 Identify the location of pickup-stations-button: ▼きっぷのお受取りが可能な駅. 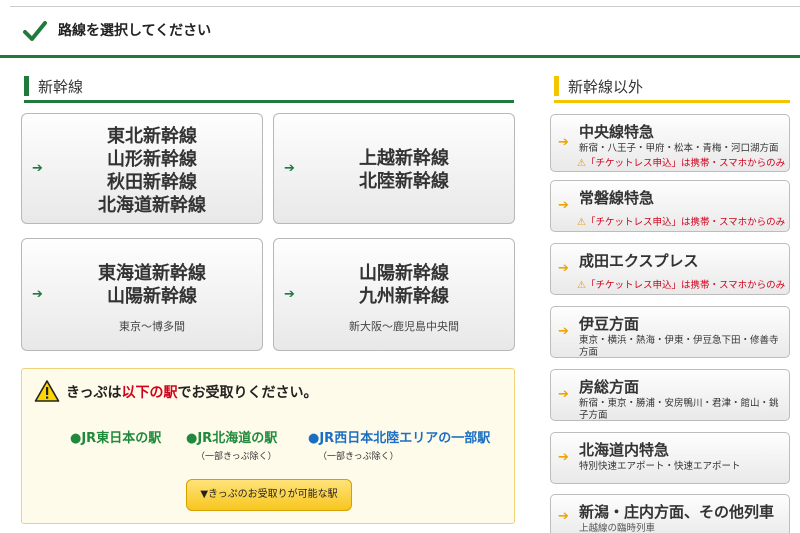
(269, 495).